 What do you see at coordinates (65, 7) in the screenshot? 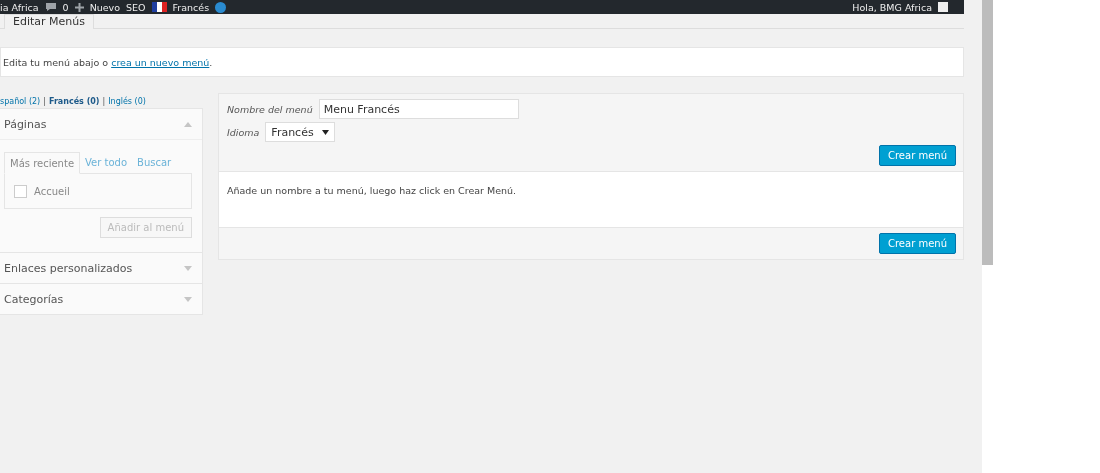
I see `comment-count: 0` at bounding box center [65, 7].